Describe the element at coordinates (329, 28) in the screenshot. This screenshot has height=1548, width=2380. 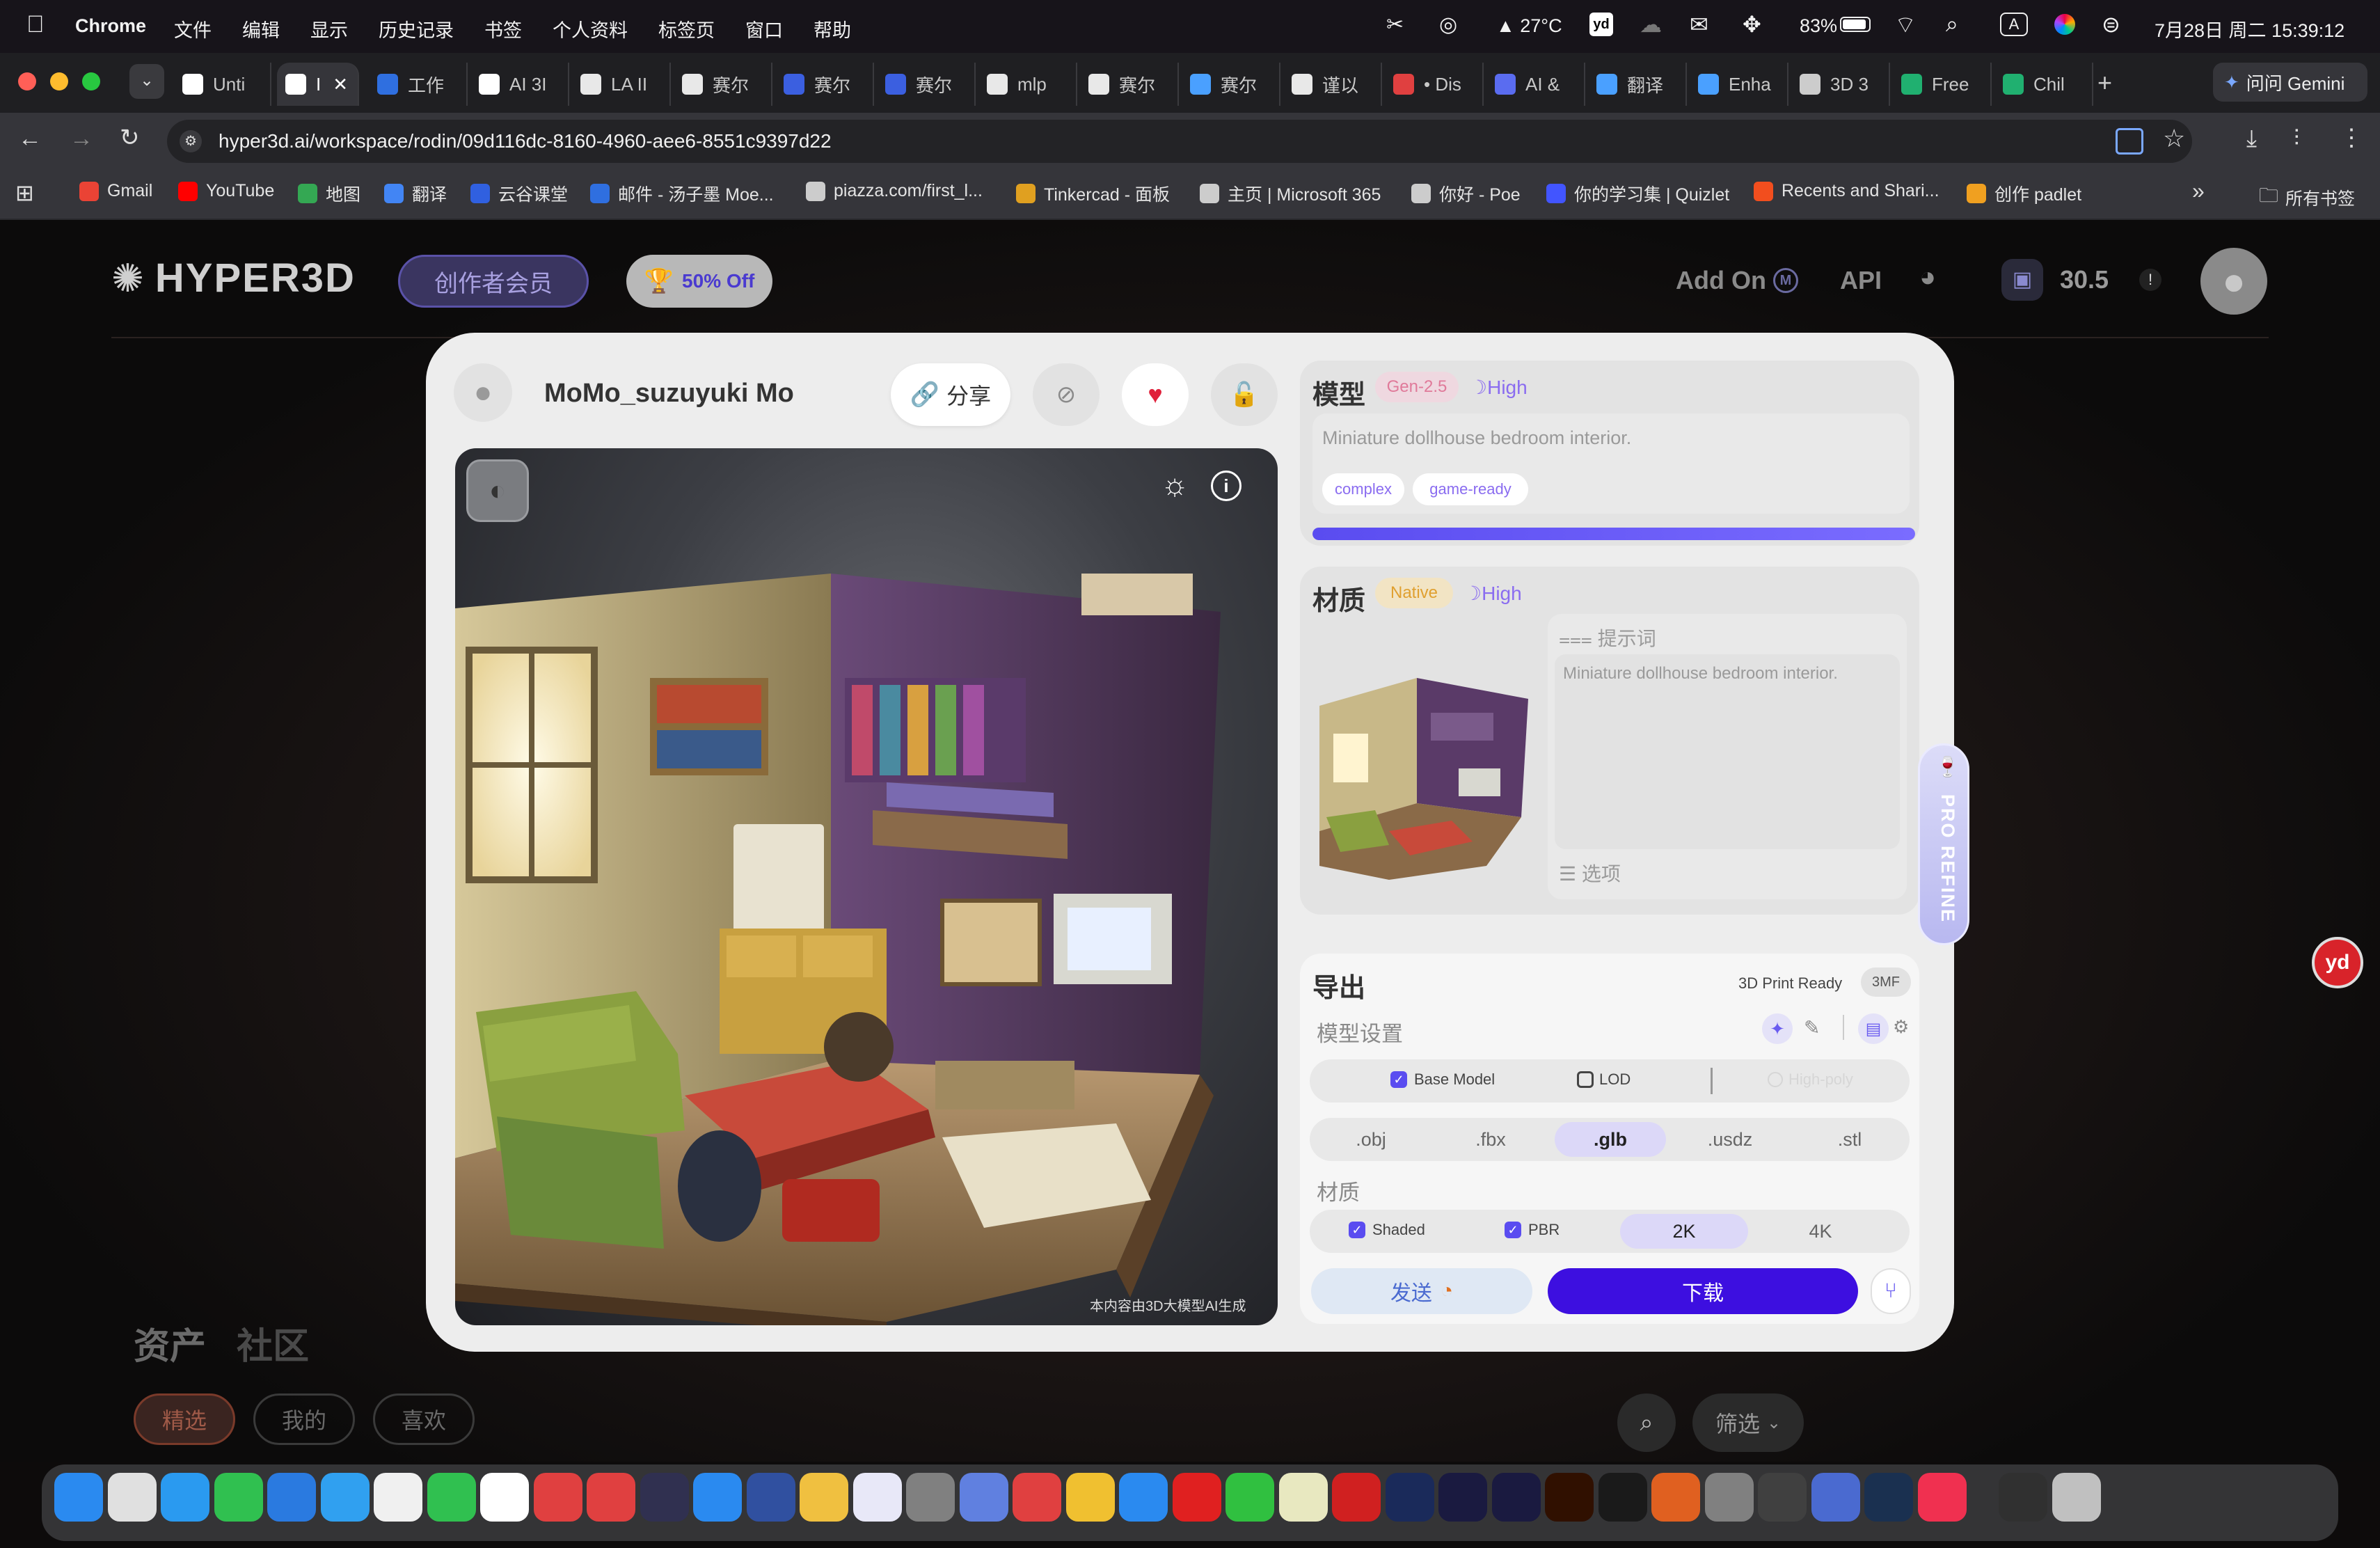
I see `menu-item: 显示` at that location.